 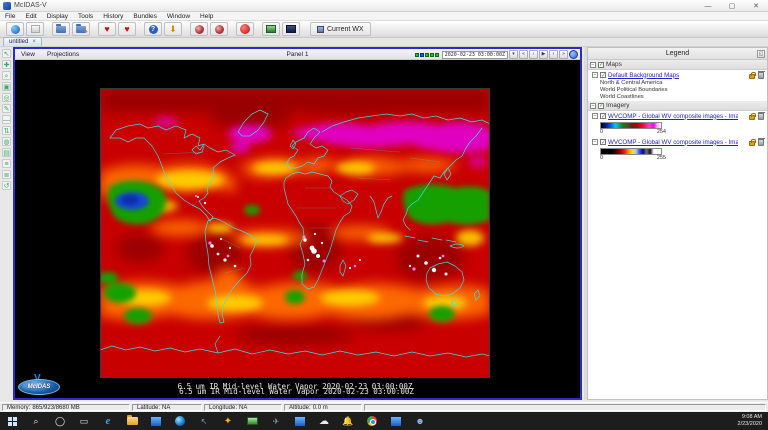 I want to click on layer-controls-button, so click(x=35, y=29).